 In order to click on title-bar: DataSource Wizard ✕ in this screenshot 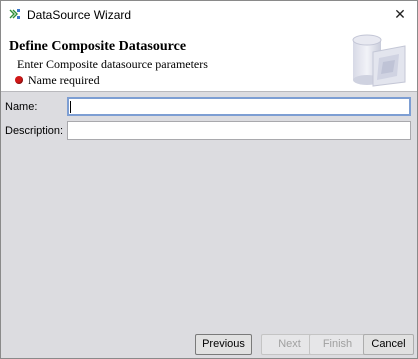, I will do `click(209, 15)`.